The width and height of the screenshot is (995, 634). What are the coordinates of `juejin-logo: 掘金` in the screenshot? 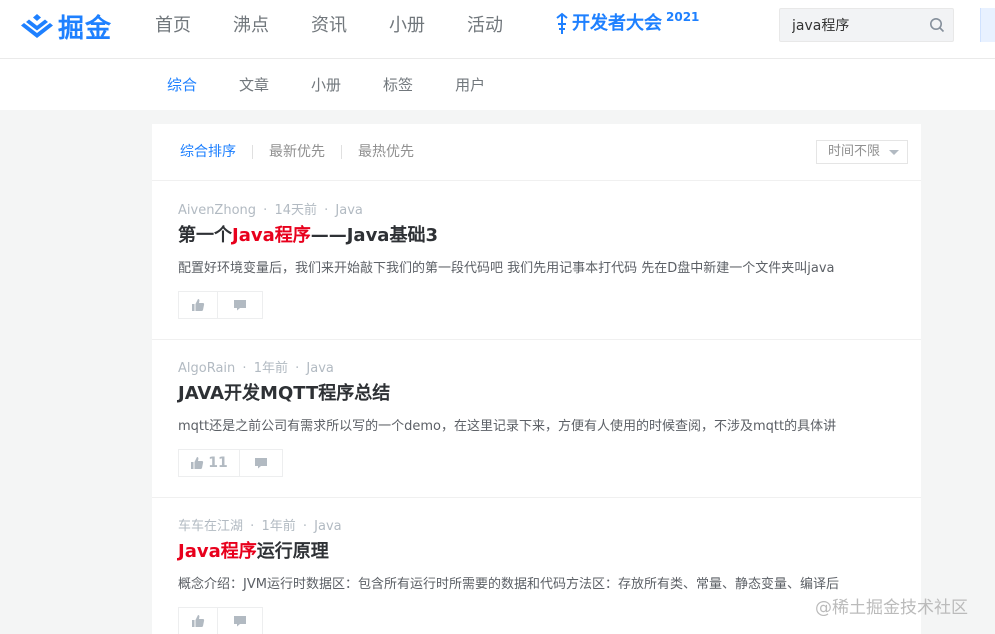 It's located at (66, 27).